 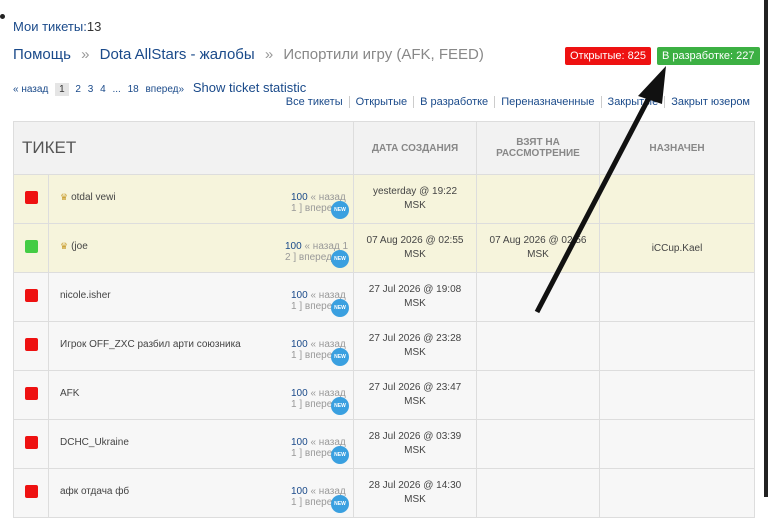 What do you see at coordinates (340, 504) in the screenshot?
I see `new-icon: NEW` at bounding box center [340, 504].